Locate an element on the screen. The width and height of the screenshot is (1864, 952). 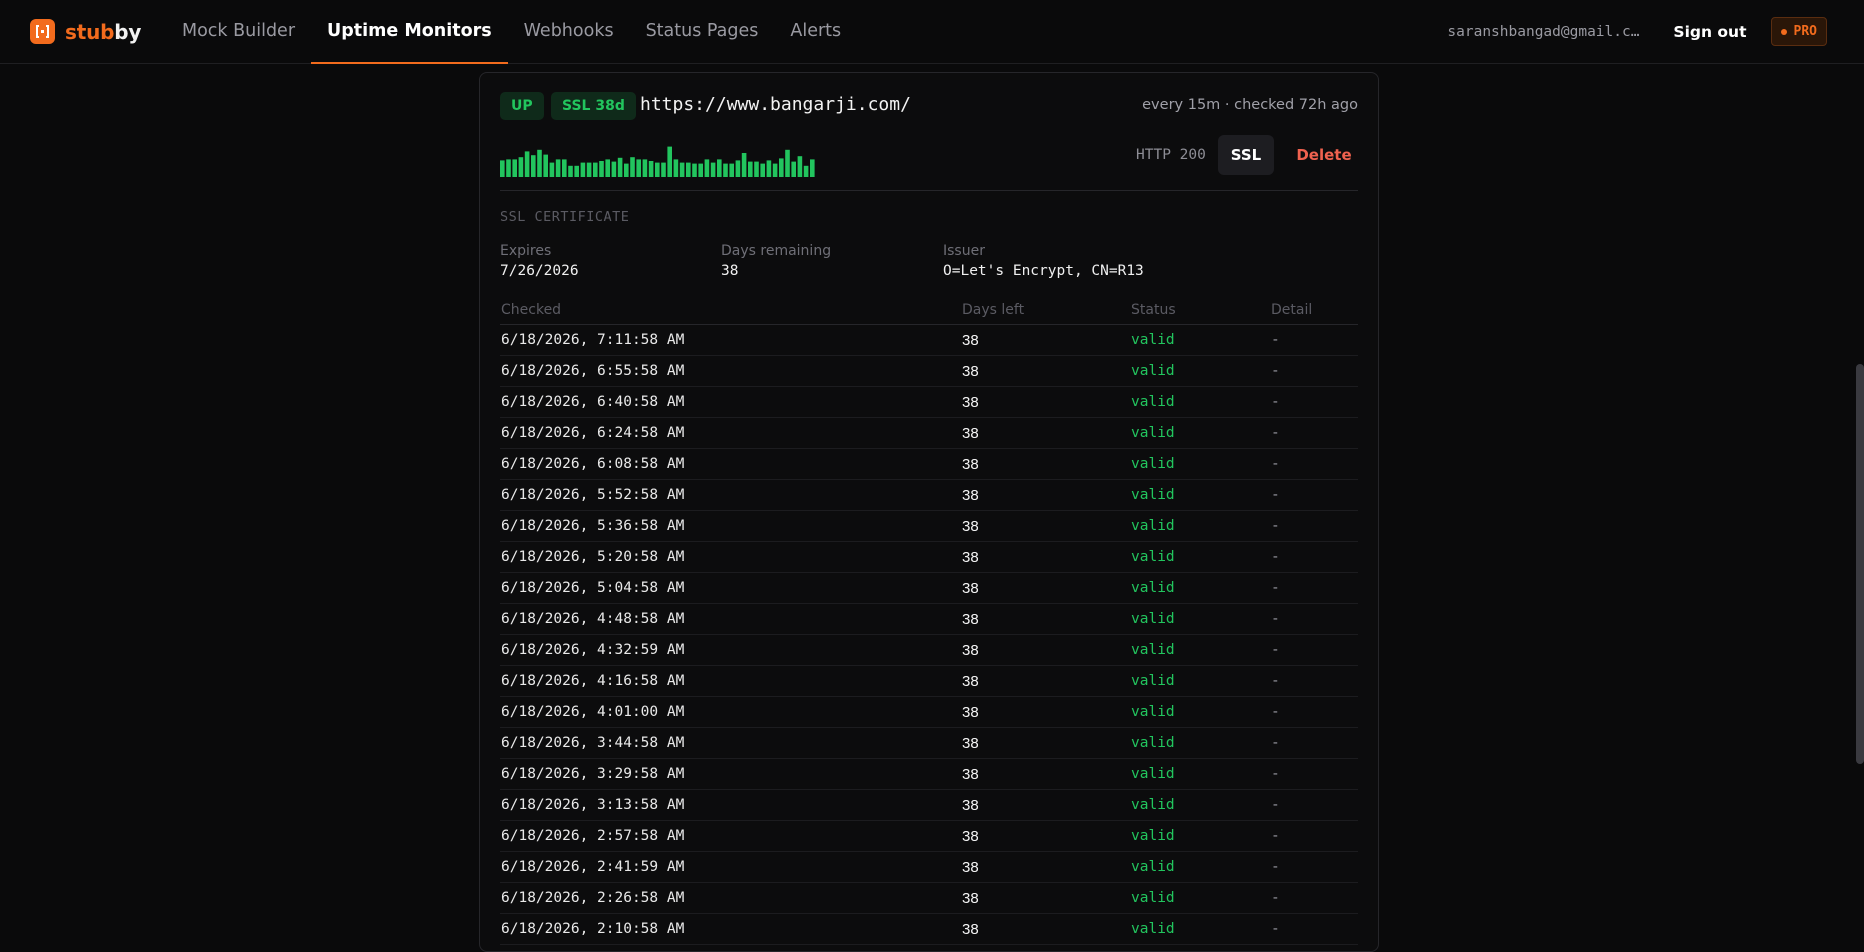
column-header-days-left: Days left is located at coordinates (993, 310).